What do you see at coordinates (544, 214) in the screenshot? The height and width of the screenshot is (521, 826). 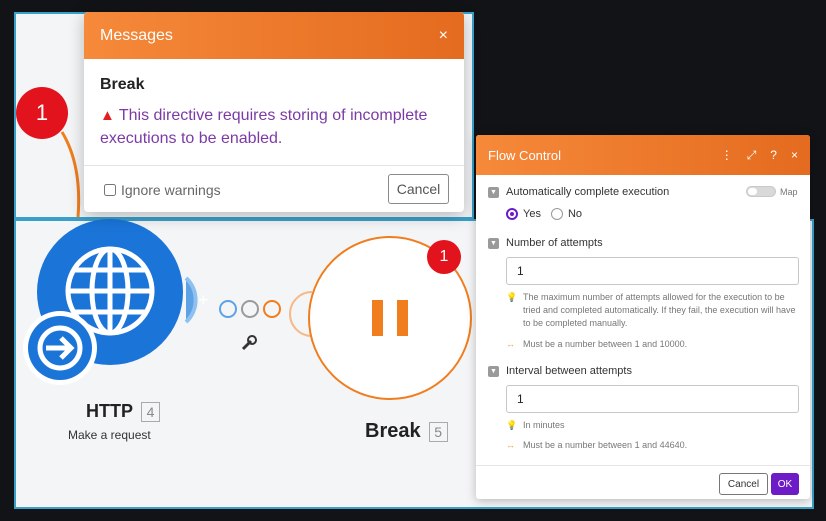 I see `auto-complete-options: Yes No` at bounding box center [544, 214].